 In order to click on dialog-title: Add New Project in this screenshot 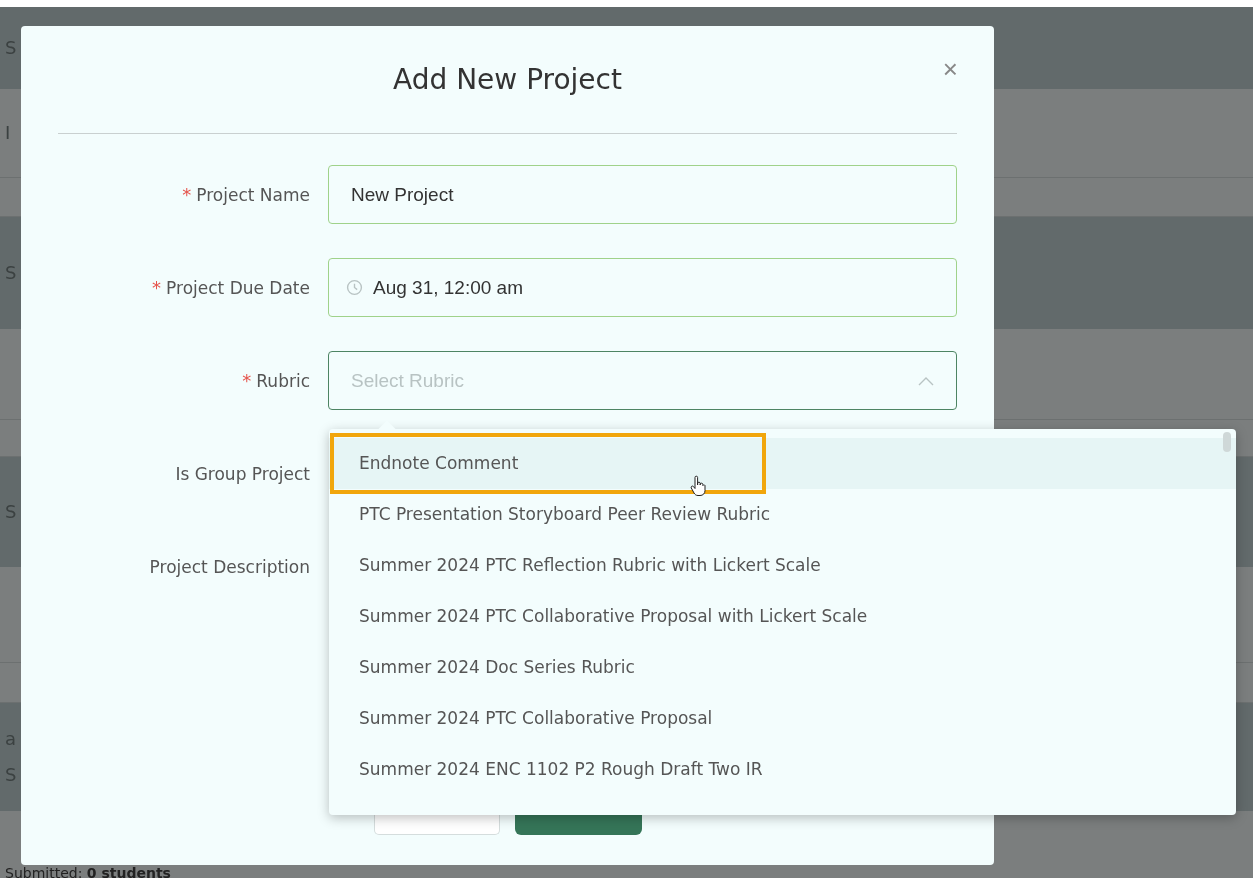, I will do `click(507, 79)`.